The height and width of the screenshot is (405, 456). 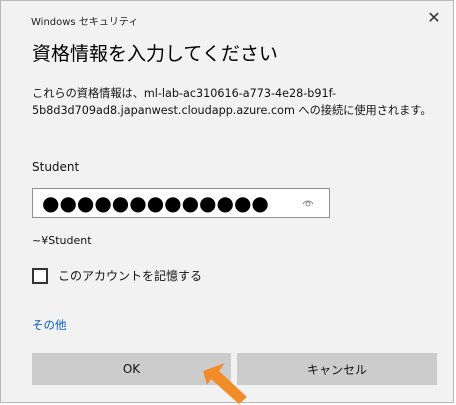 What do you see at coordinates (131, 369) in the screenshot?
I see `ok-button: OK` at bounding box center [131, 369].